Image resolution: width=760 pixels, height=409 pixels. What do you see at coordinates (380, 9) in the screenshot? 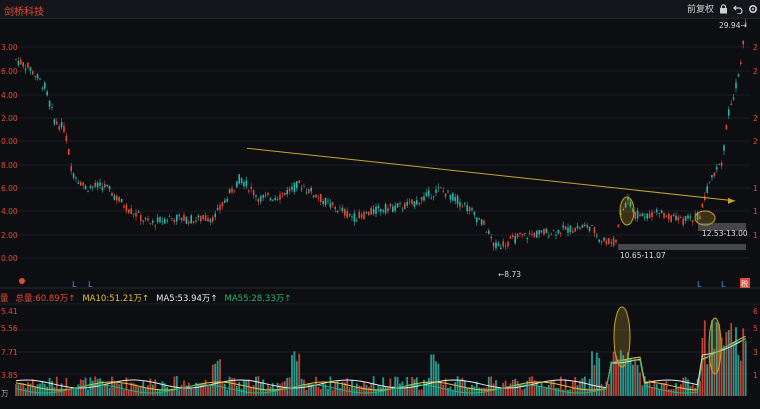
I see `top-bar: 剑桥科技 前复权` at bounding box center [380, 9].